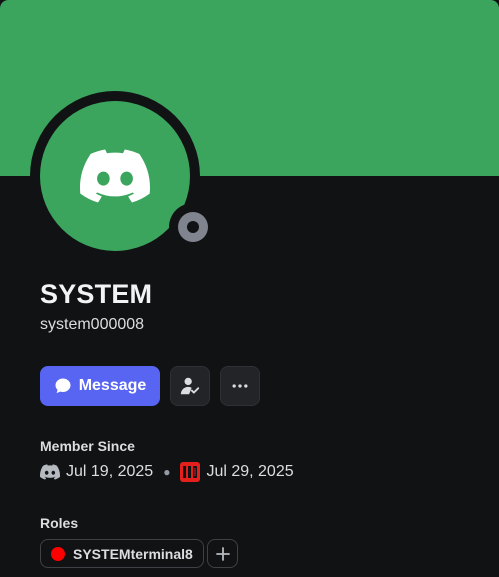  I want to click on status-indicator-frame, so click(193, 227).